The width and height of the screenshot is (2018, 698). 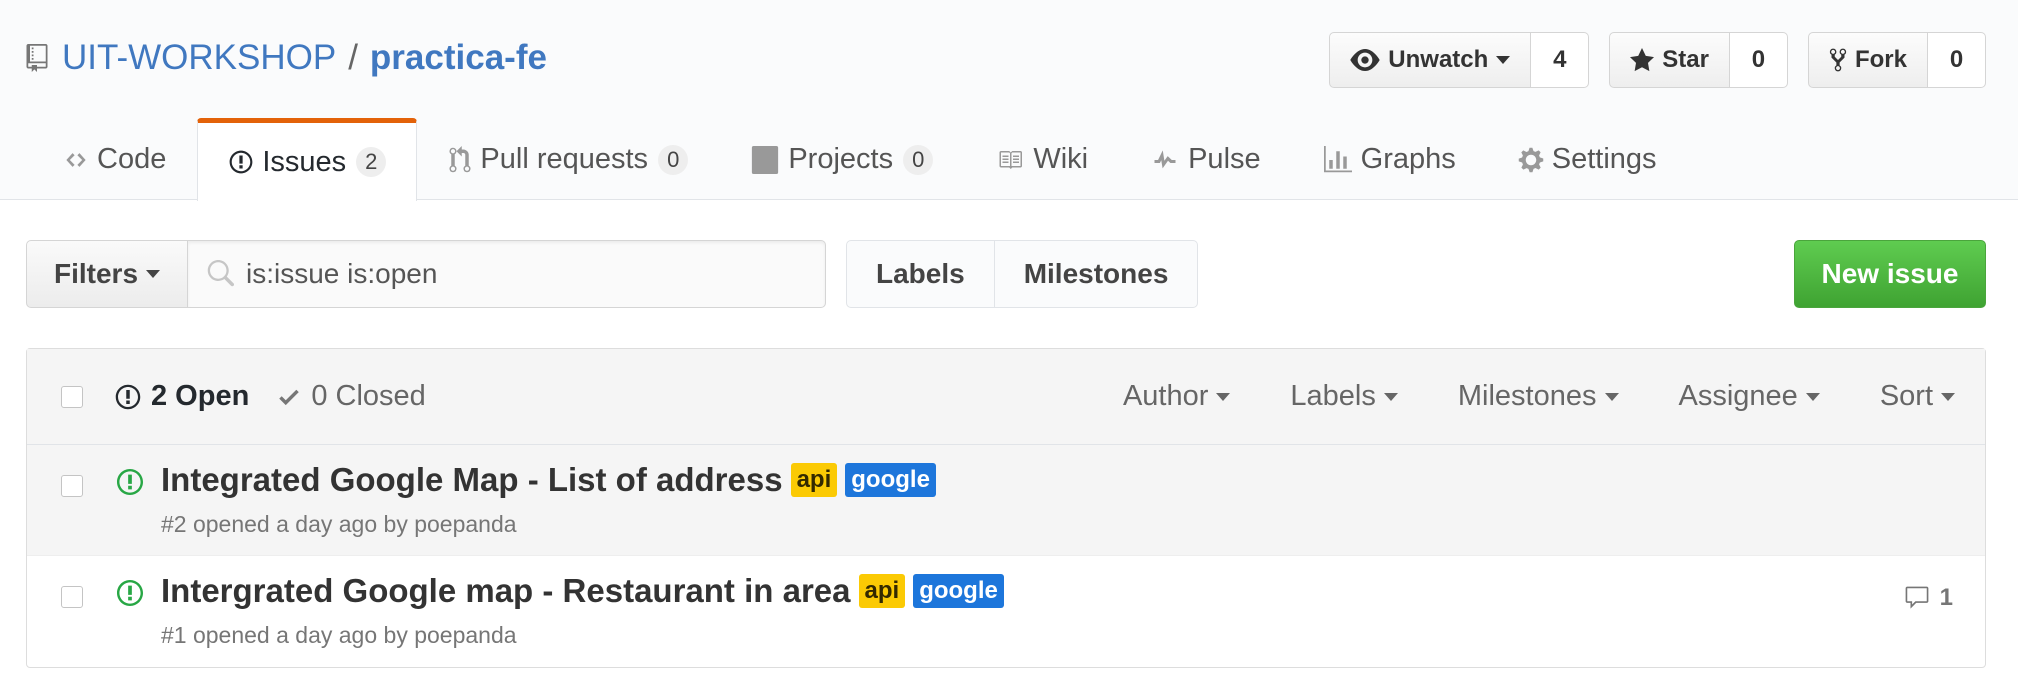 I want to click on filters-dropdown-button: Filters, so click(x=107, y=274).